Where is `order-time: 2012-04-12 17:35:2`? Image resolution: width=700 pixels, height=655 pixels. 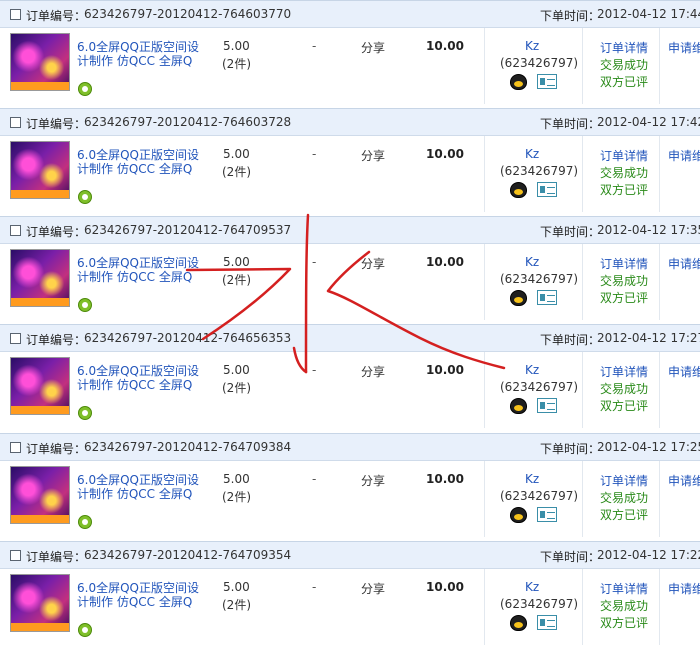
order-time: 2012-04-12 17:35:2 is located at coordinates (648, 230).